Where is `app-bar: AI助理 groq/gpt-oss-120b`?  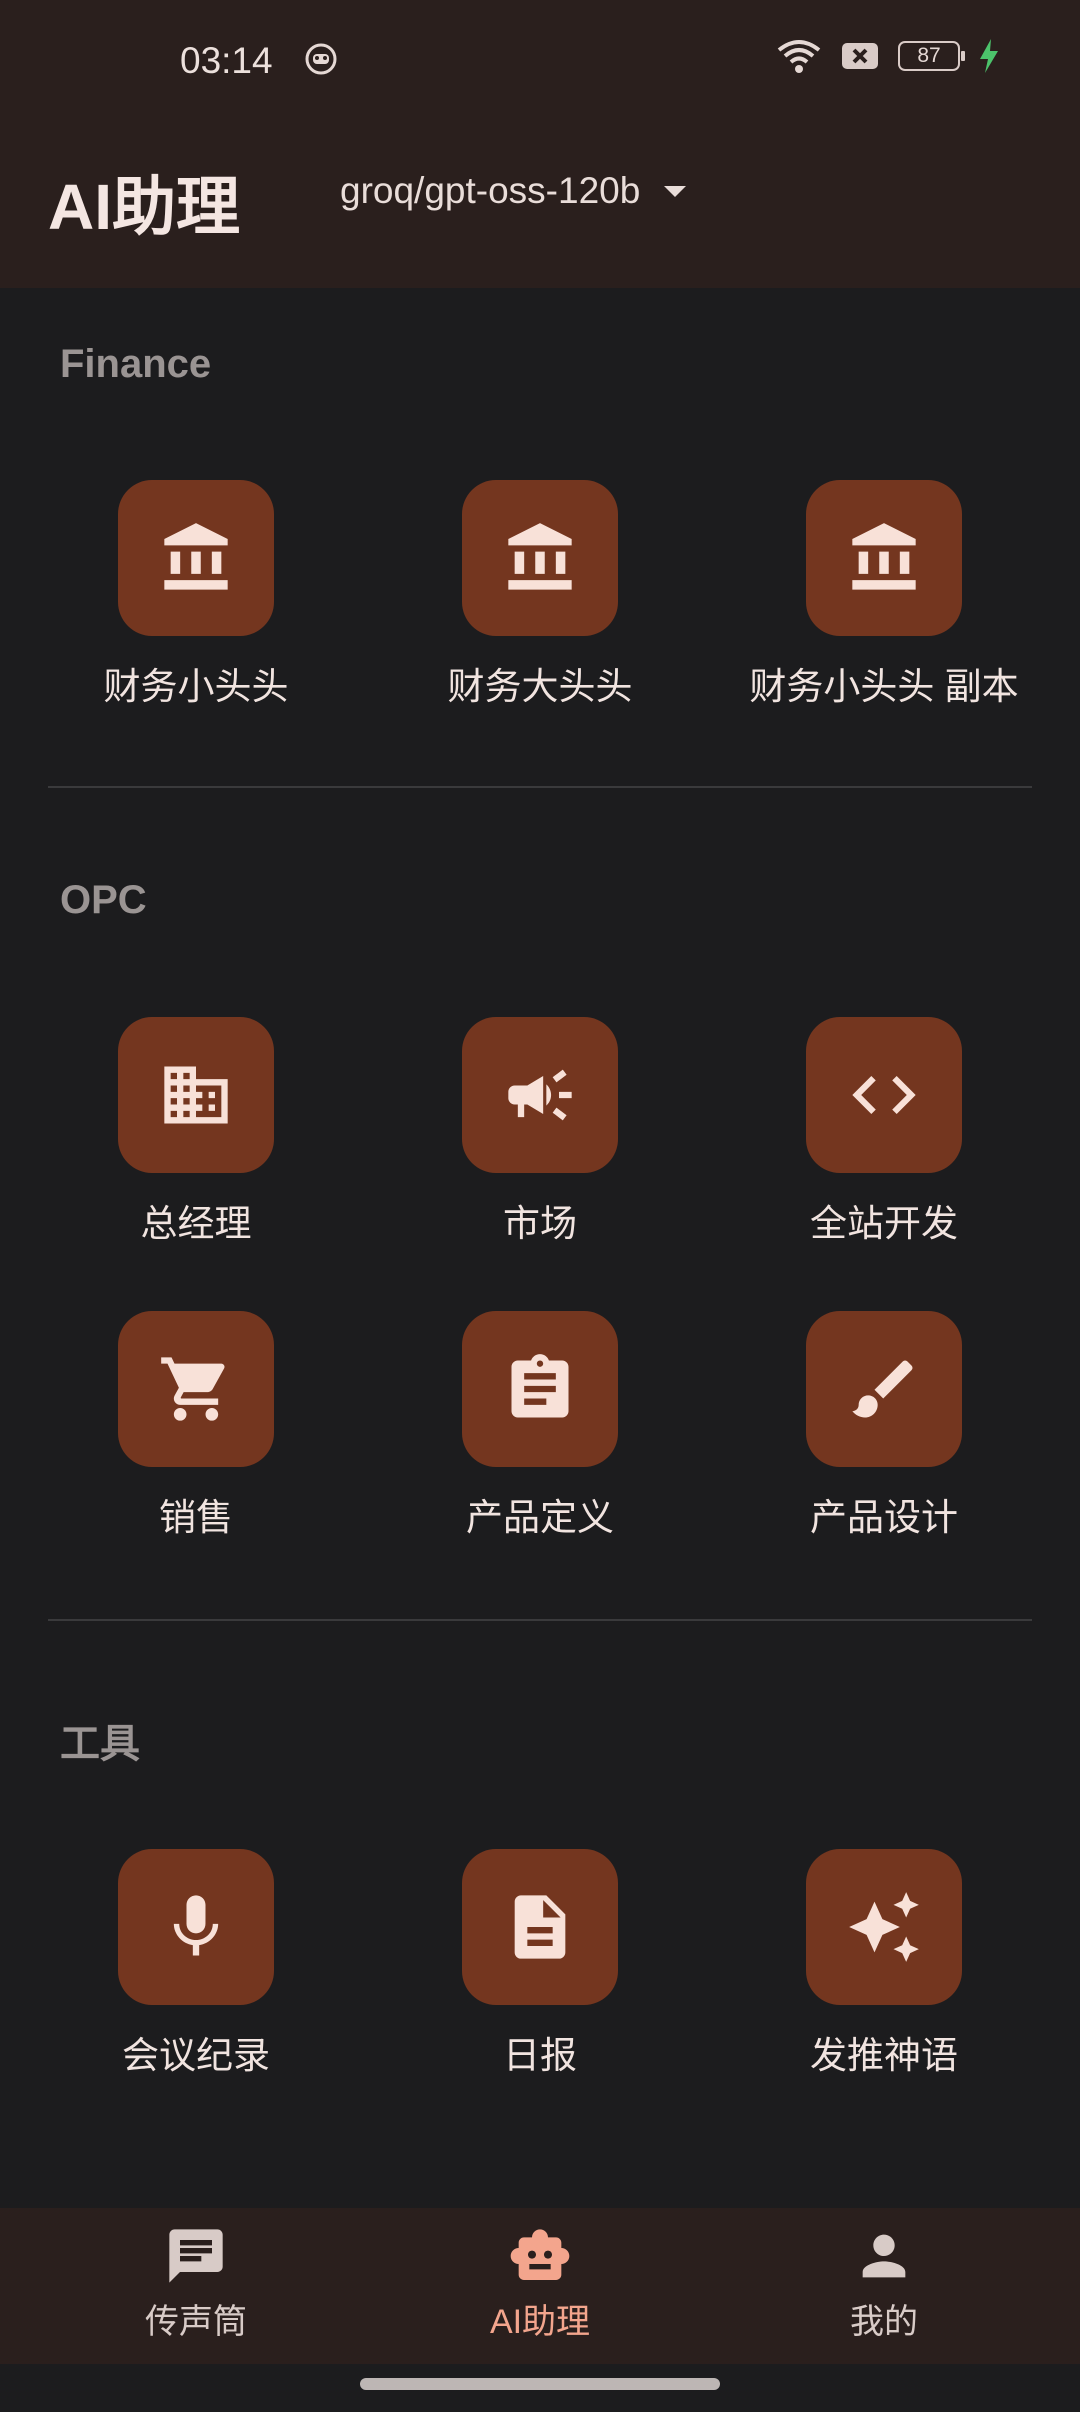
app-bar: AI助理 groq/gpt-oss-120b is located at coordinates (540, 203).